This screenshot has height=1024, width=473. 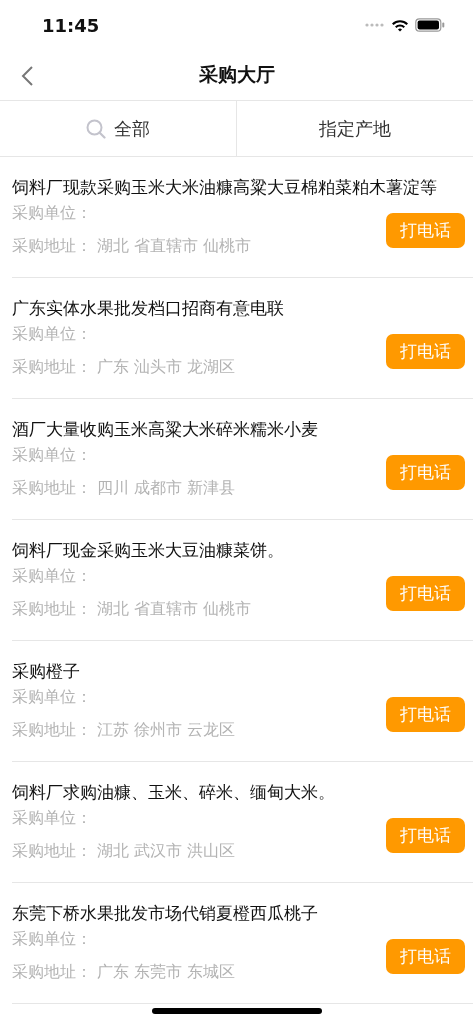 I want to click on filter-tab: 全部, so click(x=132, y=128).